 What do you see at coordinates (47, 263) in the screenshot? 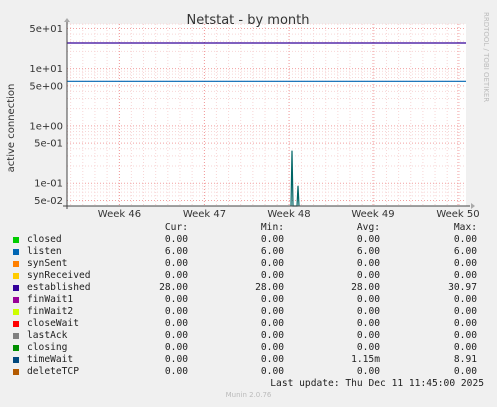
I see `legend-name: synSent` at bounding box center [47, 263].